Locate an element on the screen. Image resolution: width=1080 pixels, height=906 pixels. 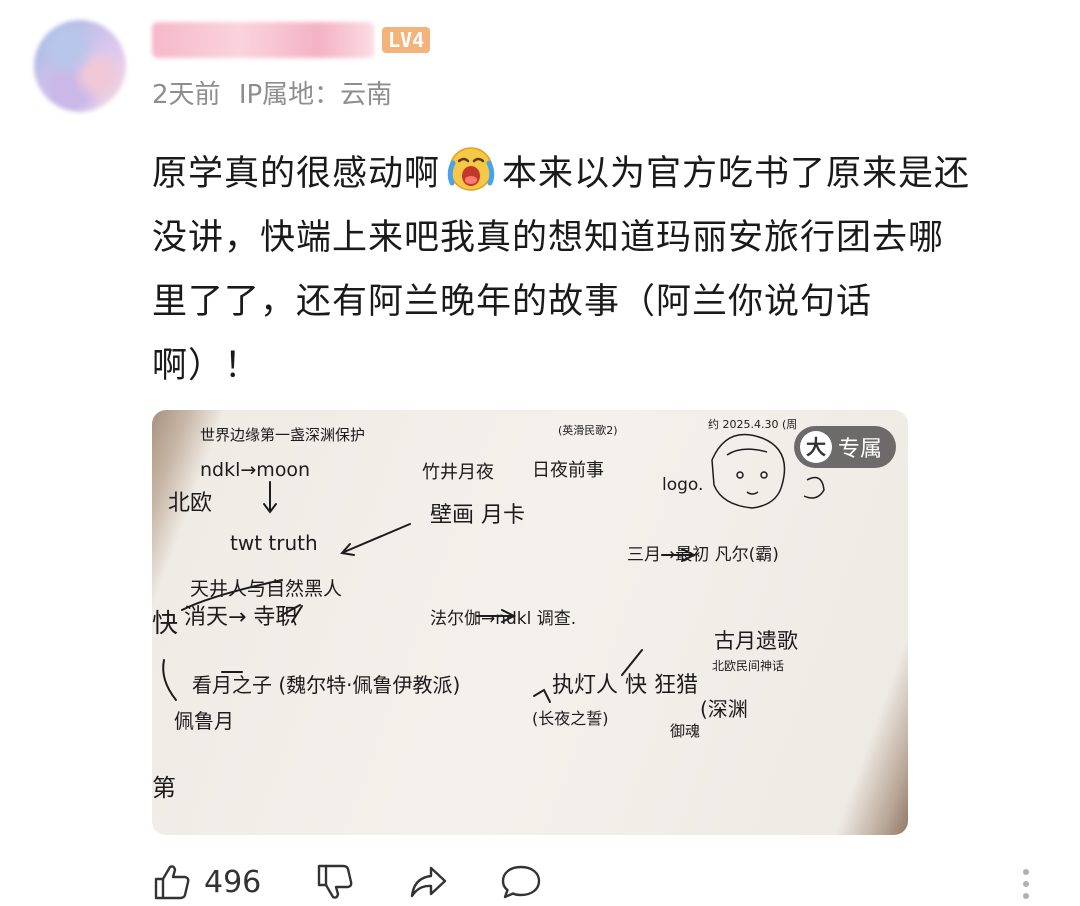
handwriting-text: 约 2025.4.30 (周 is located at coordinates (752, 424).